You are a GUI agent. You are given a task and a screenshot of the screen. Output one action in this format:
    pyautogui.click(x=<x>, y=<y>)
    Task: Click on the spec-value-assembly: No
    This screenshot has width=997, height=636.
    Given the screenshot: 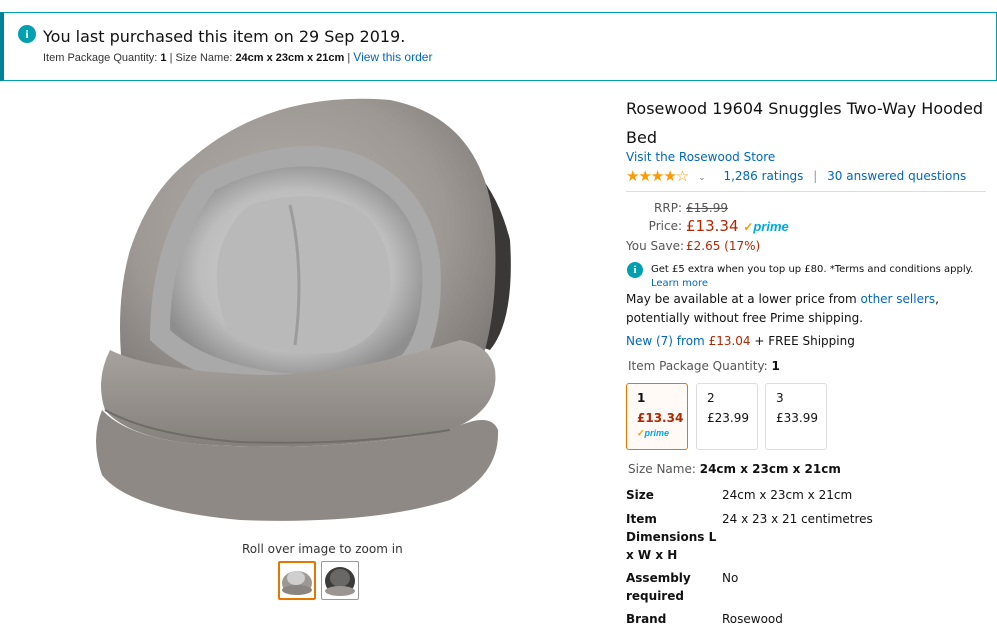 What is the action you would take?
    pyautogui.click(x=730, y=578)
    